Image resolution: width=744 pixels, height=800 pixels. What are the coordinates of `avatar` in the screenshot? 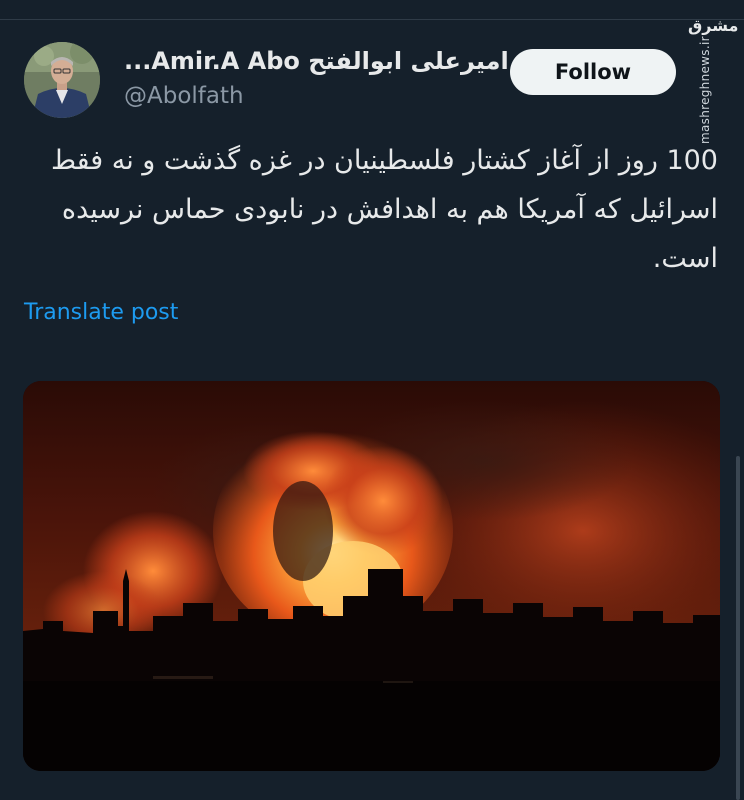 It's located at (62, 80).